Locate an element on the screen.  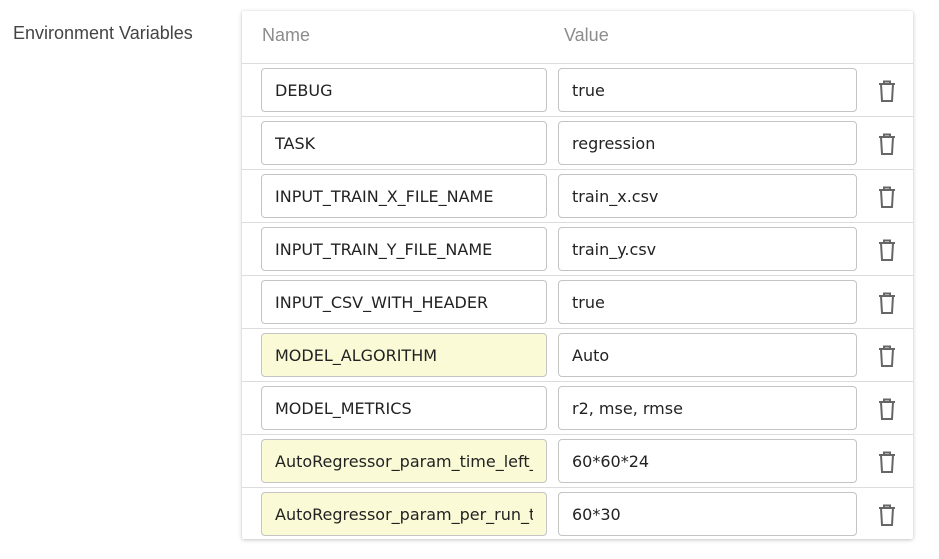
section-label: Environment Variables is located at coordinates (103, 33).